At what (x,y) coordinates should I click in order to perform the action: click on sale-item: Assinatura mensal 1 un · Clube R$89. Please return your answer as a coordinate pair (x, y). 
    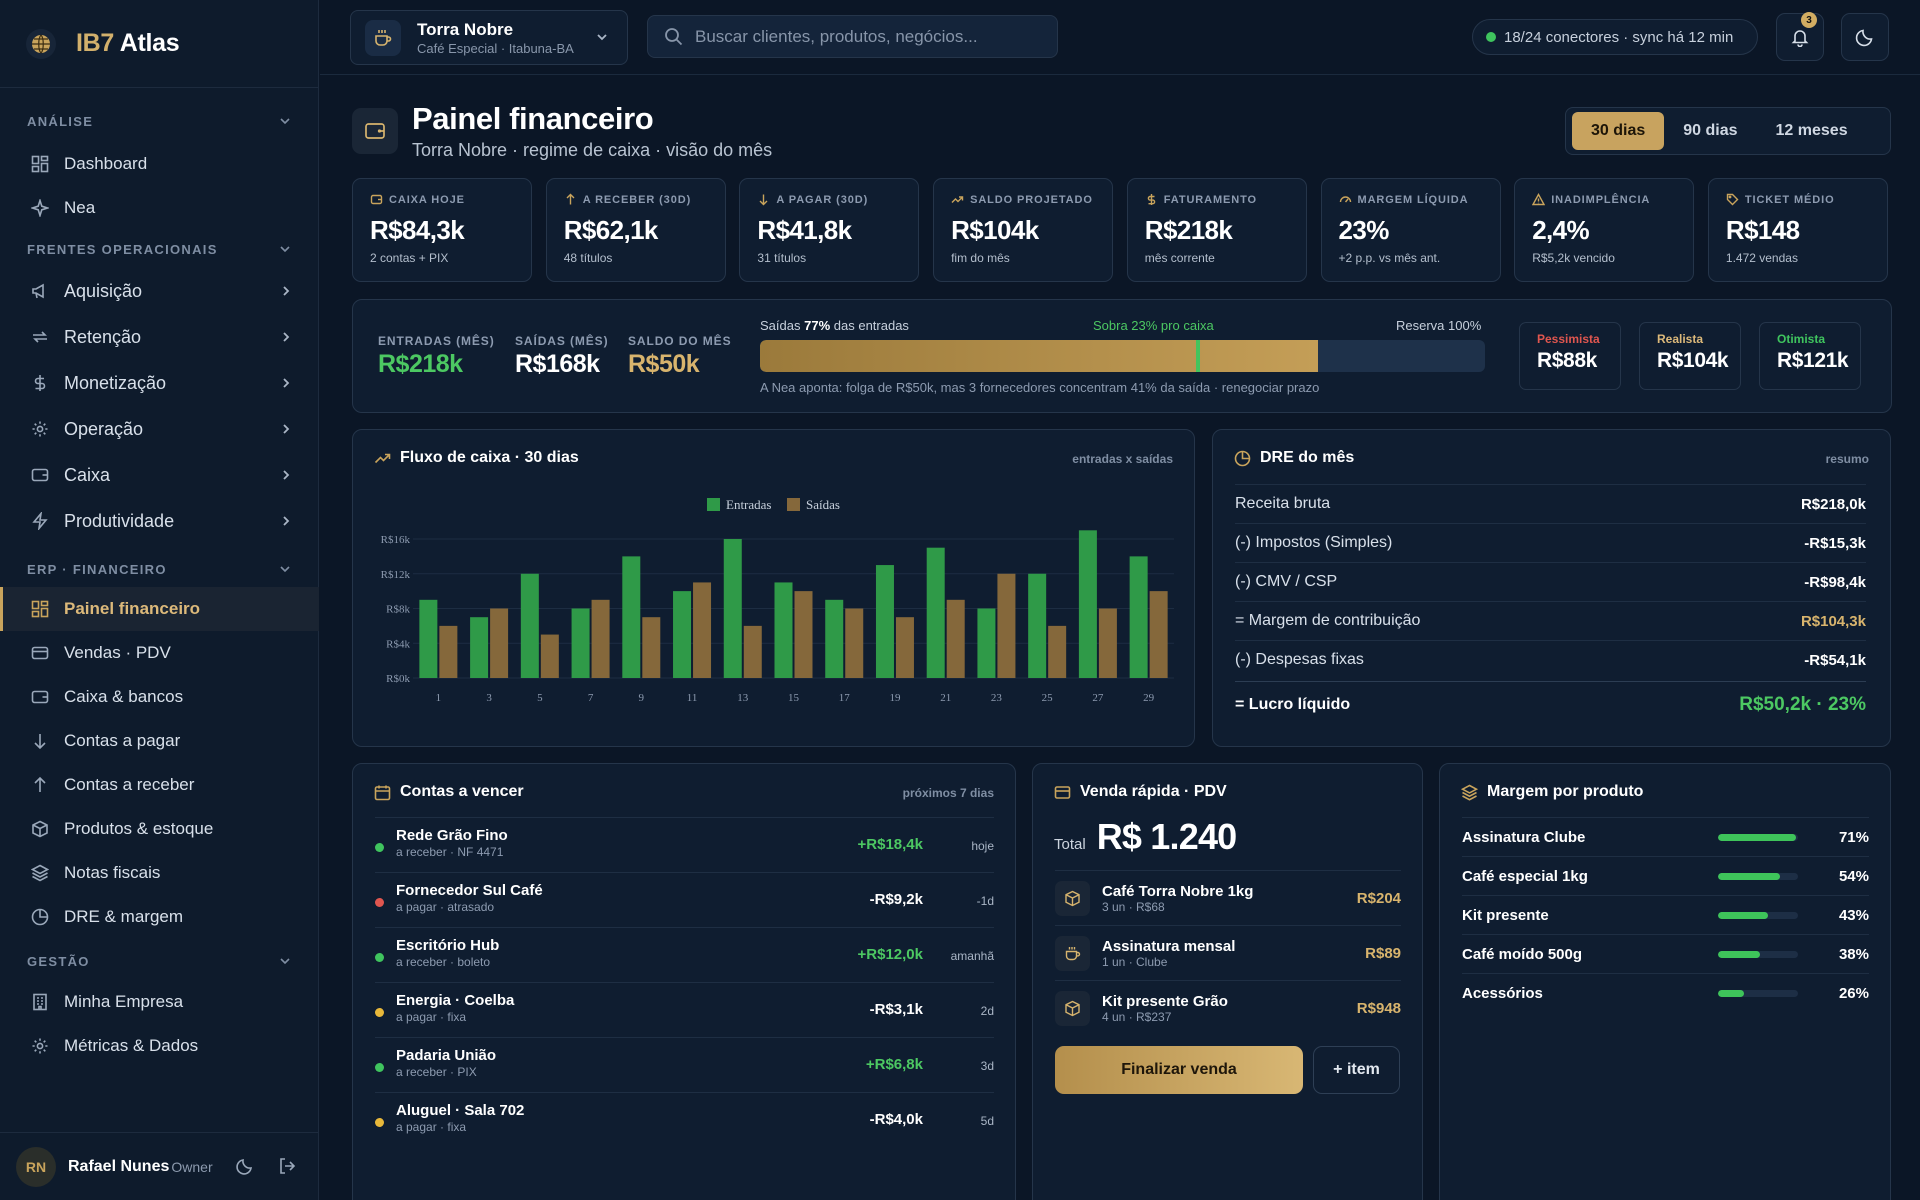
    Looking at the image, I should click on (1228, 952).